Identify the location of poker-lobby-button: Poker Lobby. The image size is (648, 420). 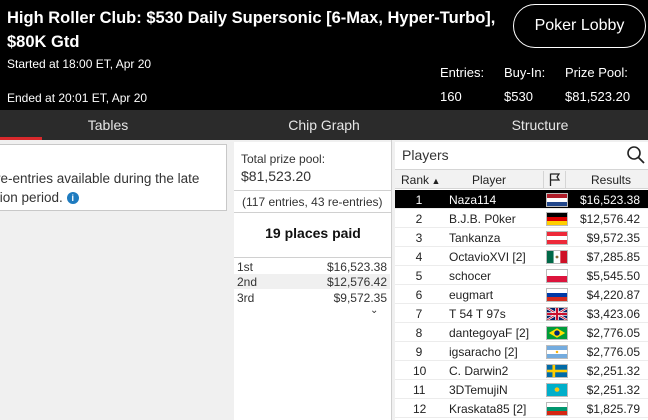
(579, 26).